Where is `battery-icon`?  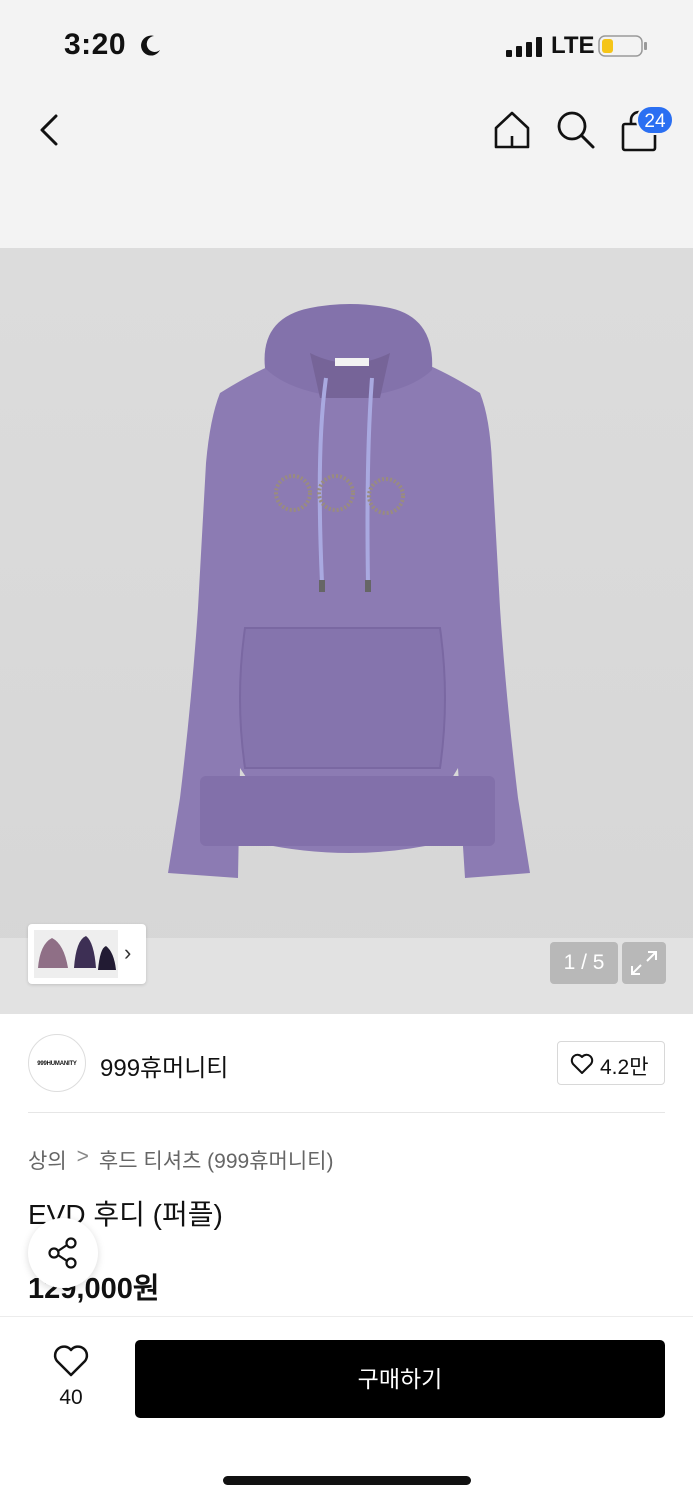 battery-icon is located at coordinates (622, 46).